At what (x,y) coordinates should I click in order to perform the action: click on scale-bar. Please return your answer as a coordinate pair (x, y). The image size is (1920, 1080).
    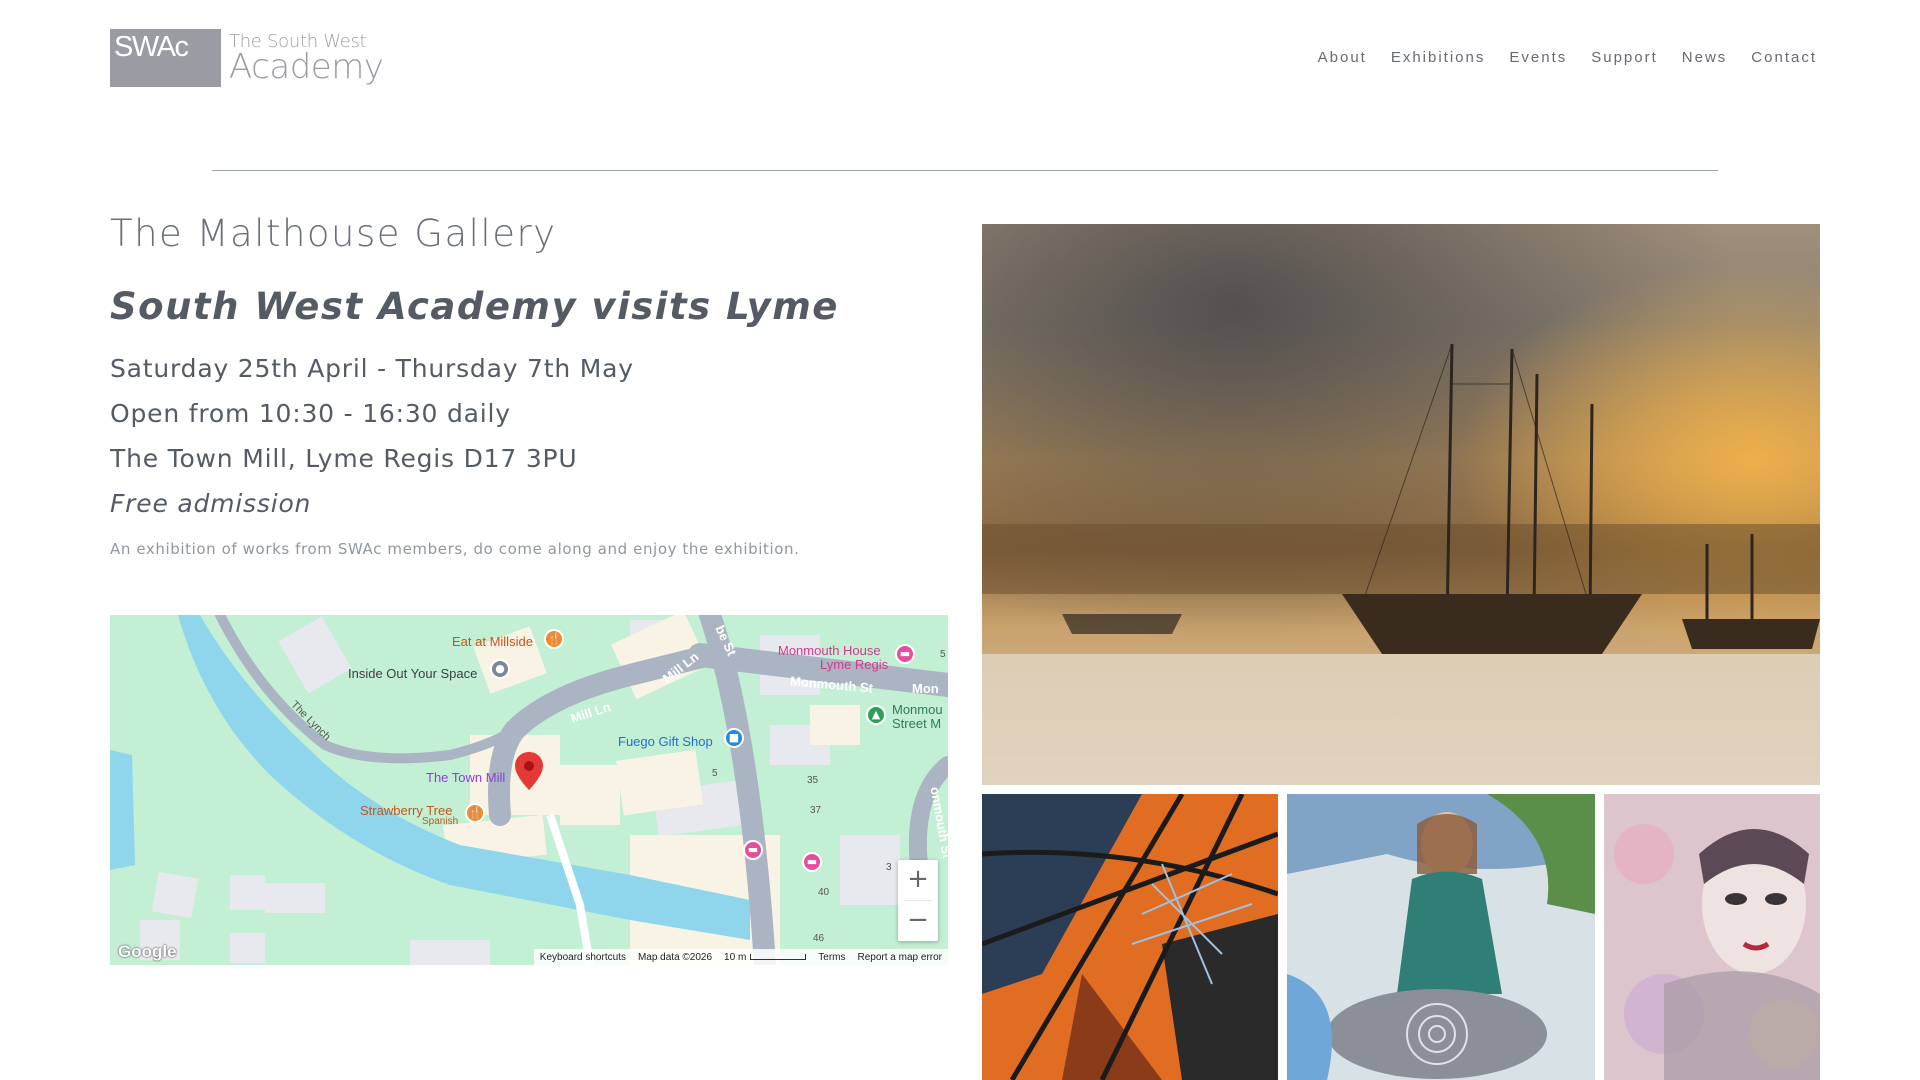
    Looking at the image, I should click on (778, 956).